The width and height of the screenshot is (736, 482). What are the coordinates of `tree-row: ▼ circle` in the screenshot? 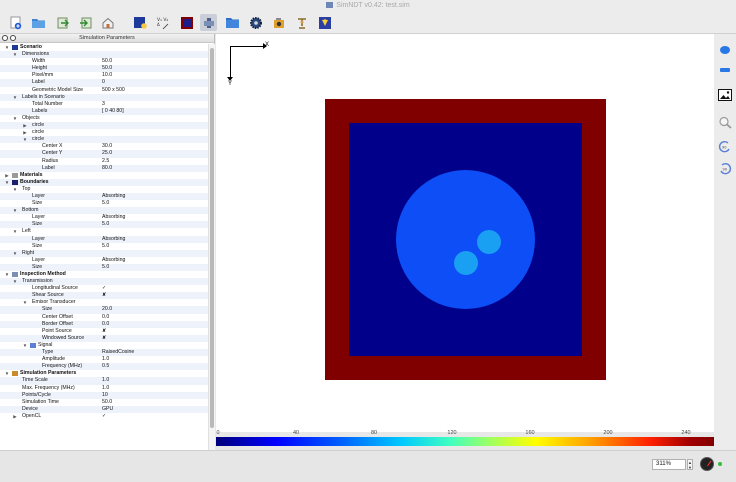 It's located at (104, 140).